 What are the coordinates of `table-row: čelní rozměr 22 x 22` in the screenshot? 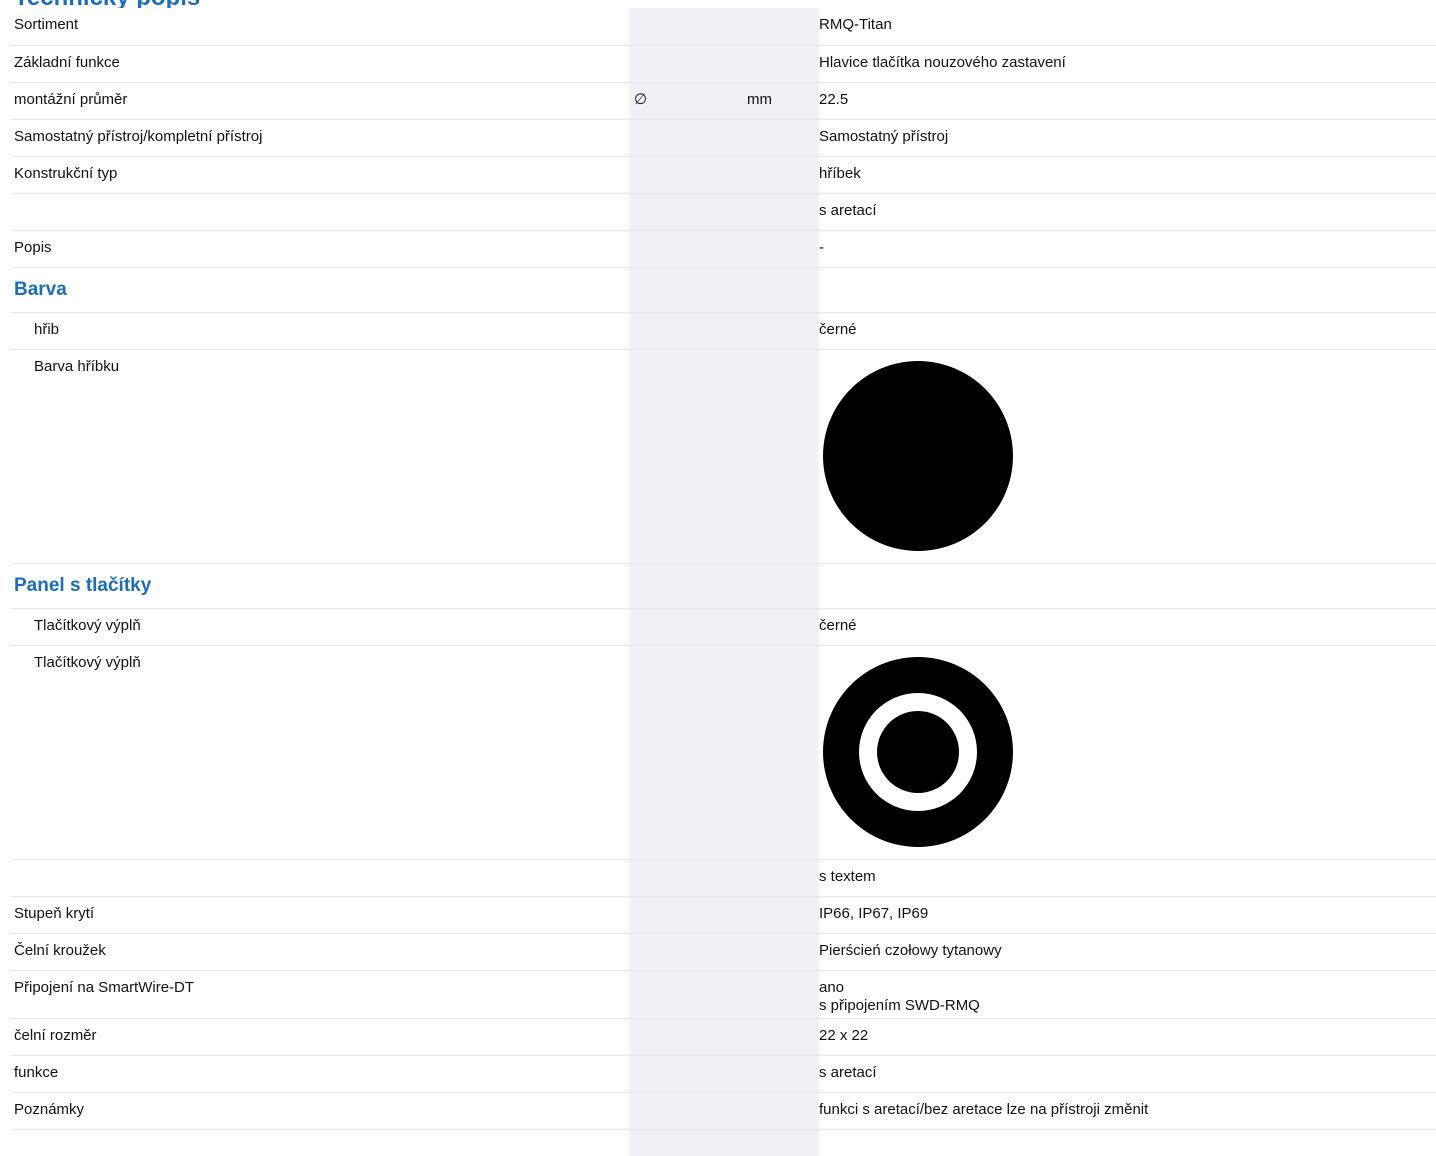 It's located at (723, 1037).